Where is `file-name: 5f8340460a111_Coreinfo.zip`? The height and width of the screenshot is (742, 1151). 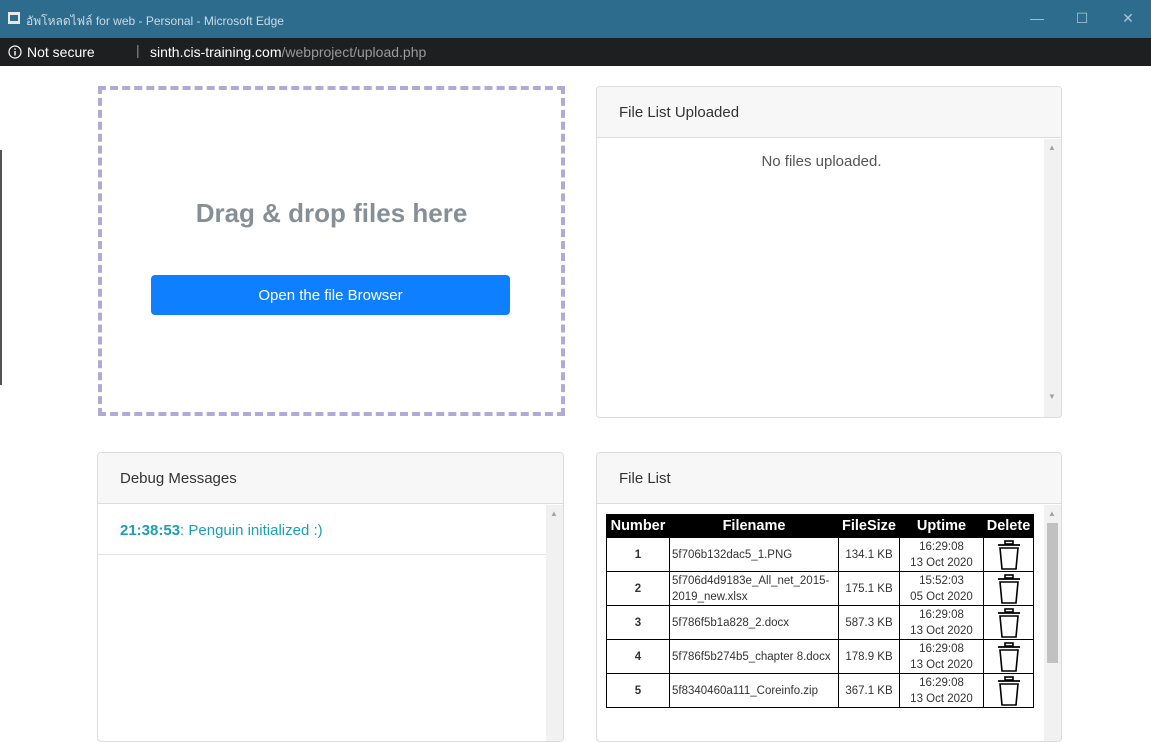
file-name: 5f8340460a111_Coreinfo.zip is located at coordinates (754, 690).